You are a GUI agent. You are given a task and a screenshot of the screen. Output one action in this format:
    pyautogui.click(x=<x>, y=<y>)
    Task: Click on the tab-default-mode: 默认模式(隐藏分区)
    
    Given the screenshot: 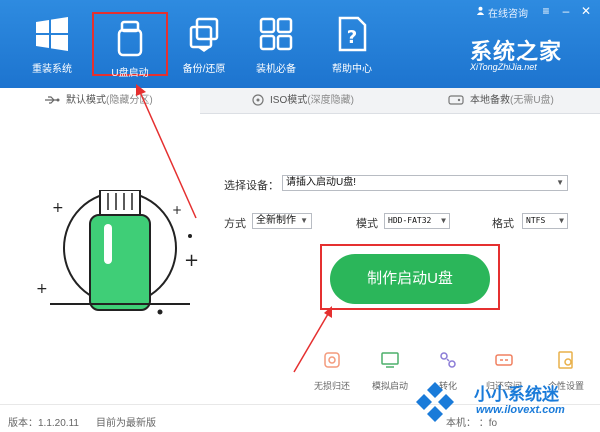 What is the action you would take?
    pyautogui.click(x=100, y=101)
    